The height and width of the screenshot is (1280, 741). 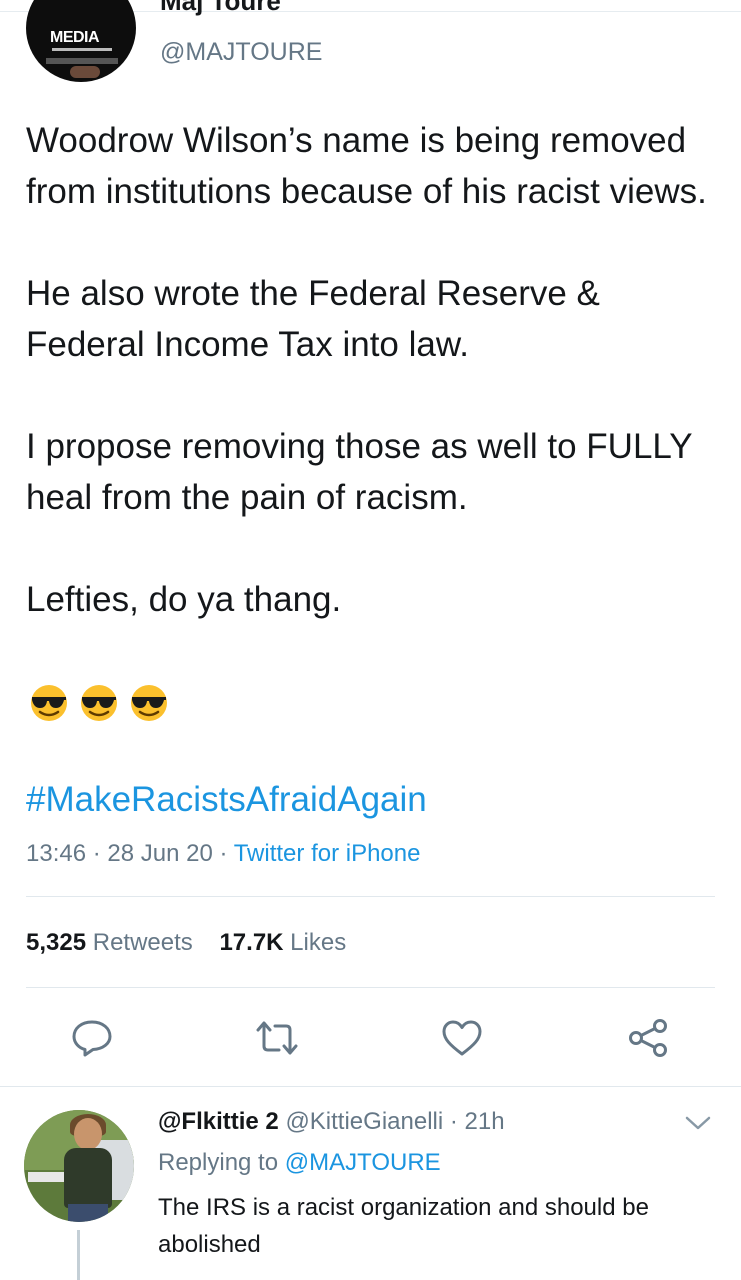 I want to click on retweets-stat: 5,325 Retweets, so click(x=109, y=942).